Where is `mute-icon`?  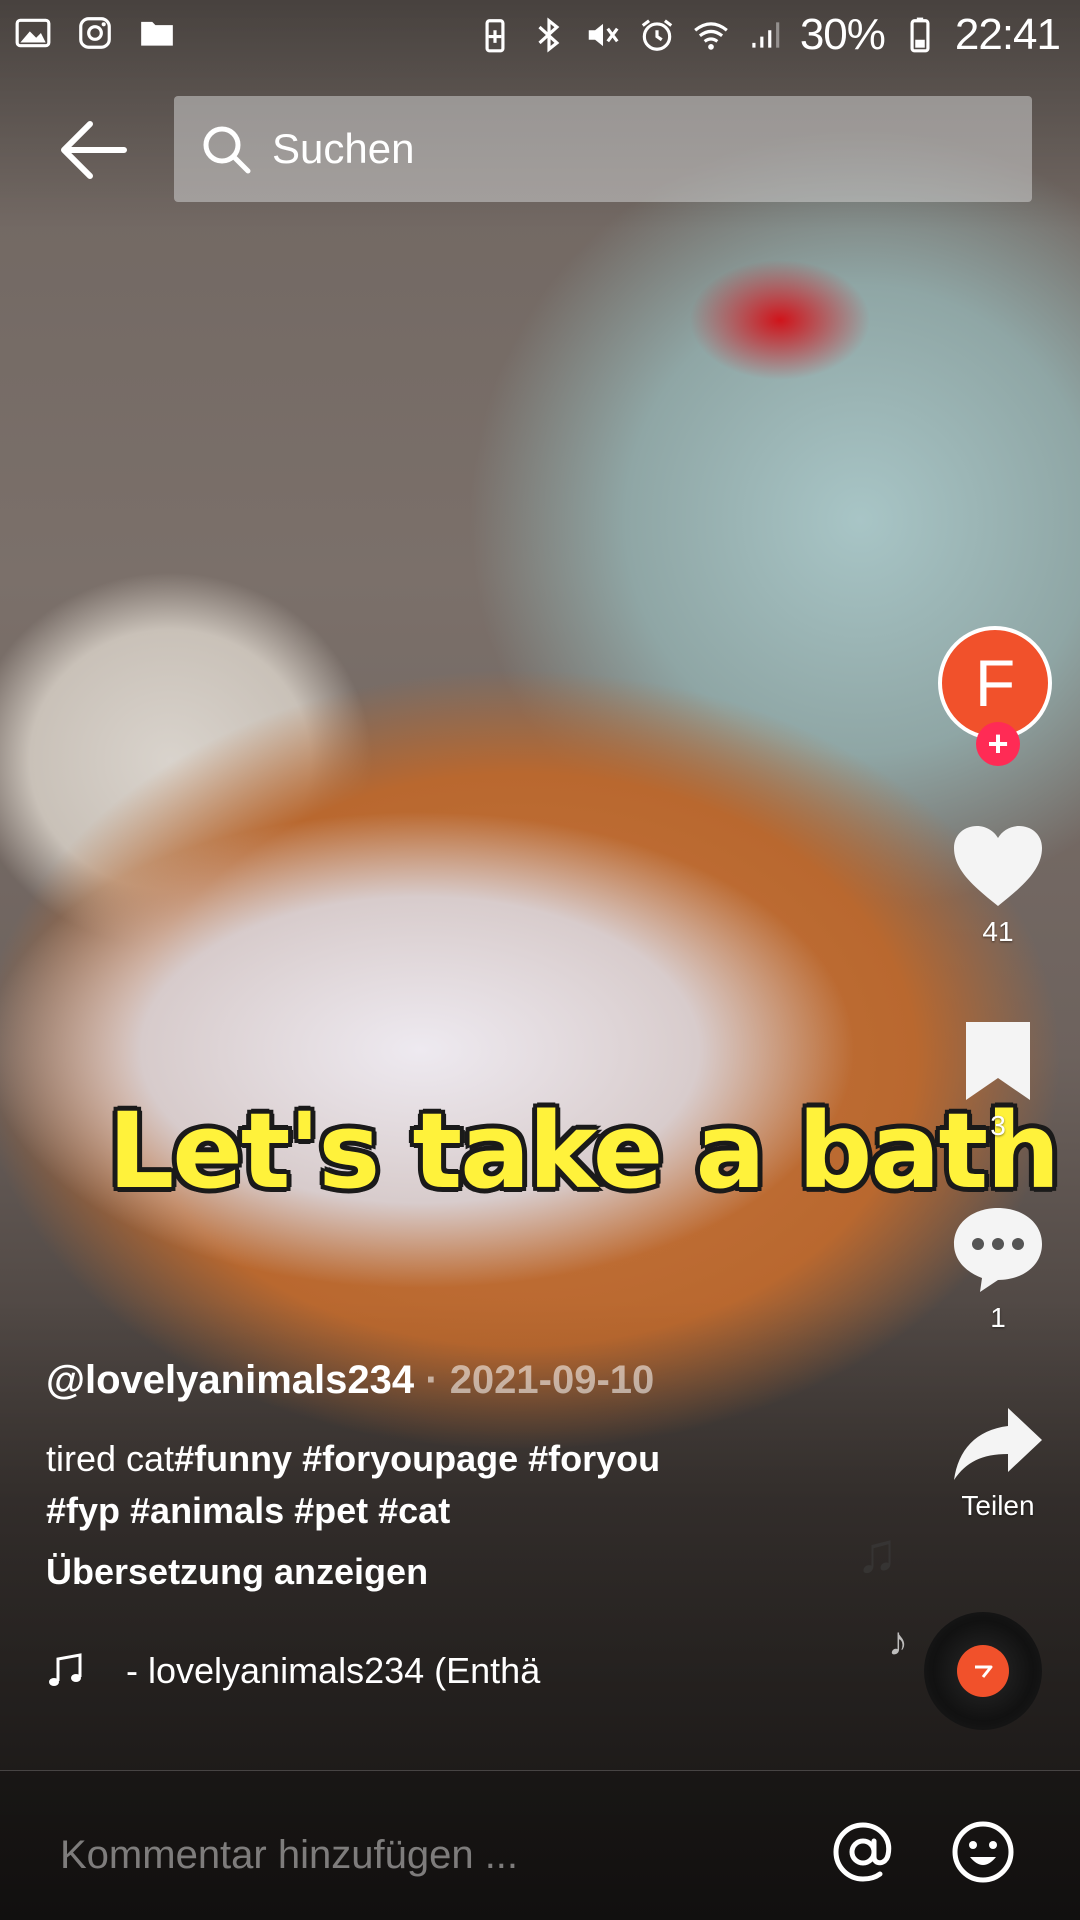
mute-icon is located at coordinates (603, 35).